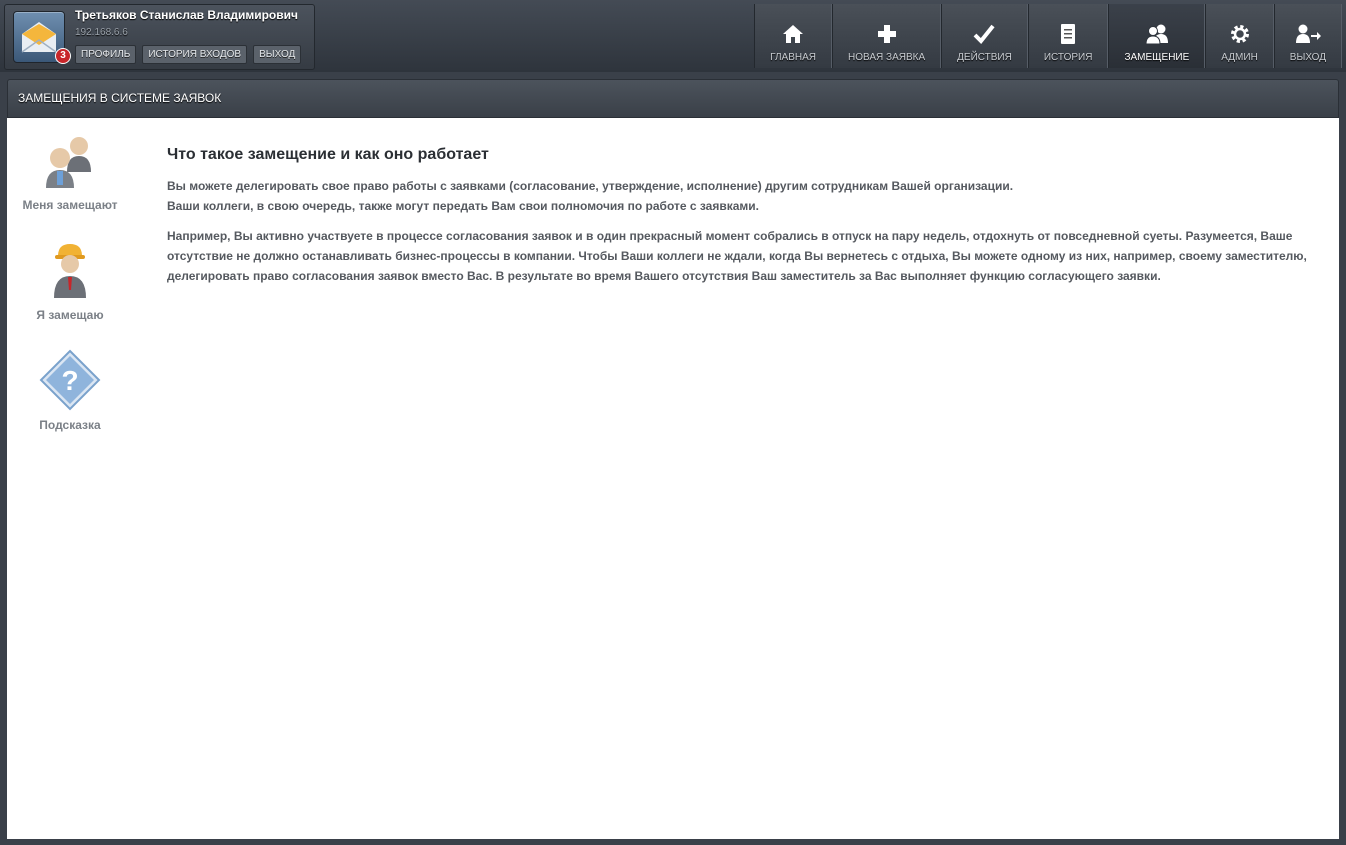 The height and width of the screenshot is (845, 1346). I want to click on nav-home: ГЛАВНАЯ, so click(793, 36).